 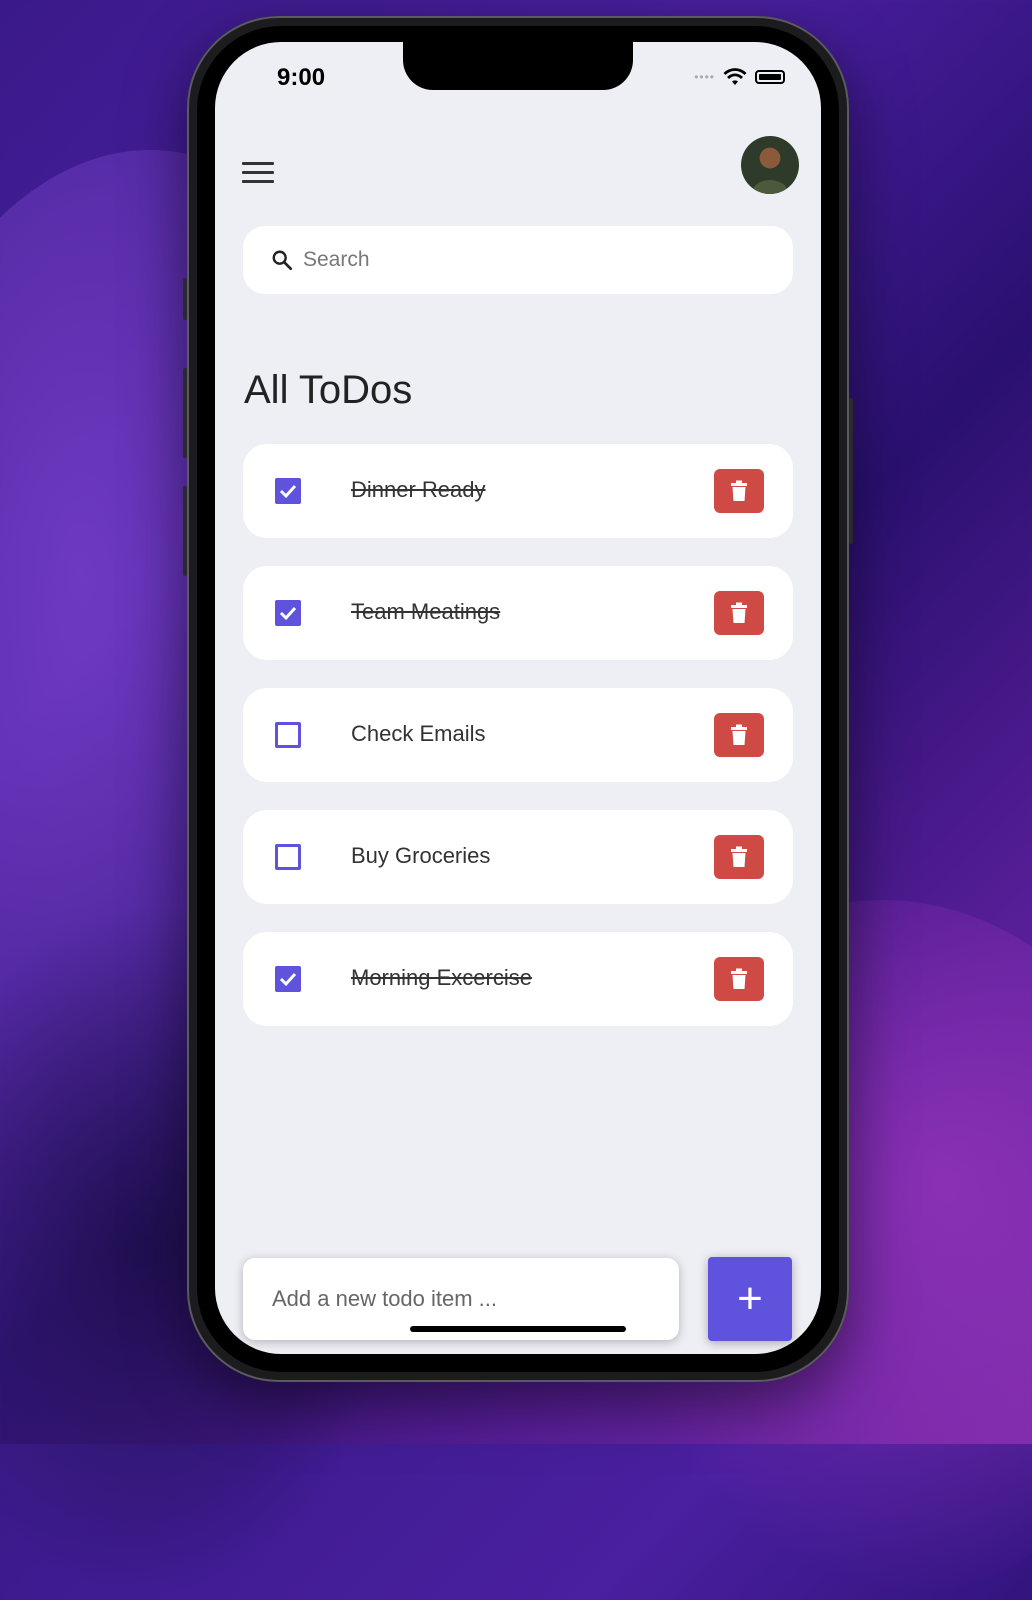 What do you see at coordinates (336, 260) in the screenshot?
I see `search-input: Search` at bounding box center [336, 260].